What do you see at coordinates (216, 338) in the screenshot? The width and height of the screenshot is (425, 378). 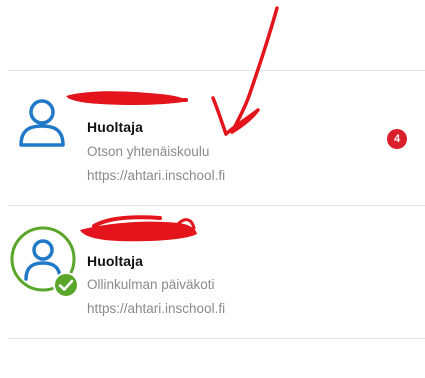 I see `divider-bottom` at bounding box center [216, 338].